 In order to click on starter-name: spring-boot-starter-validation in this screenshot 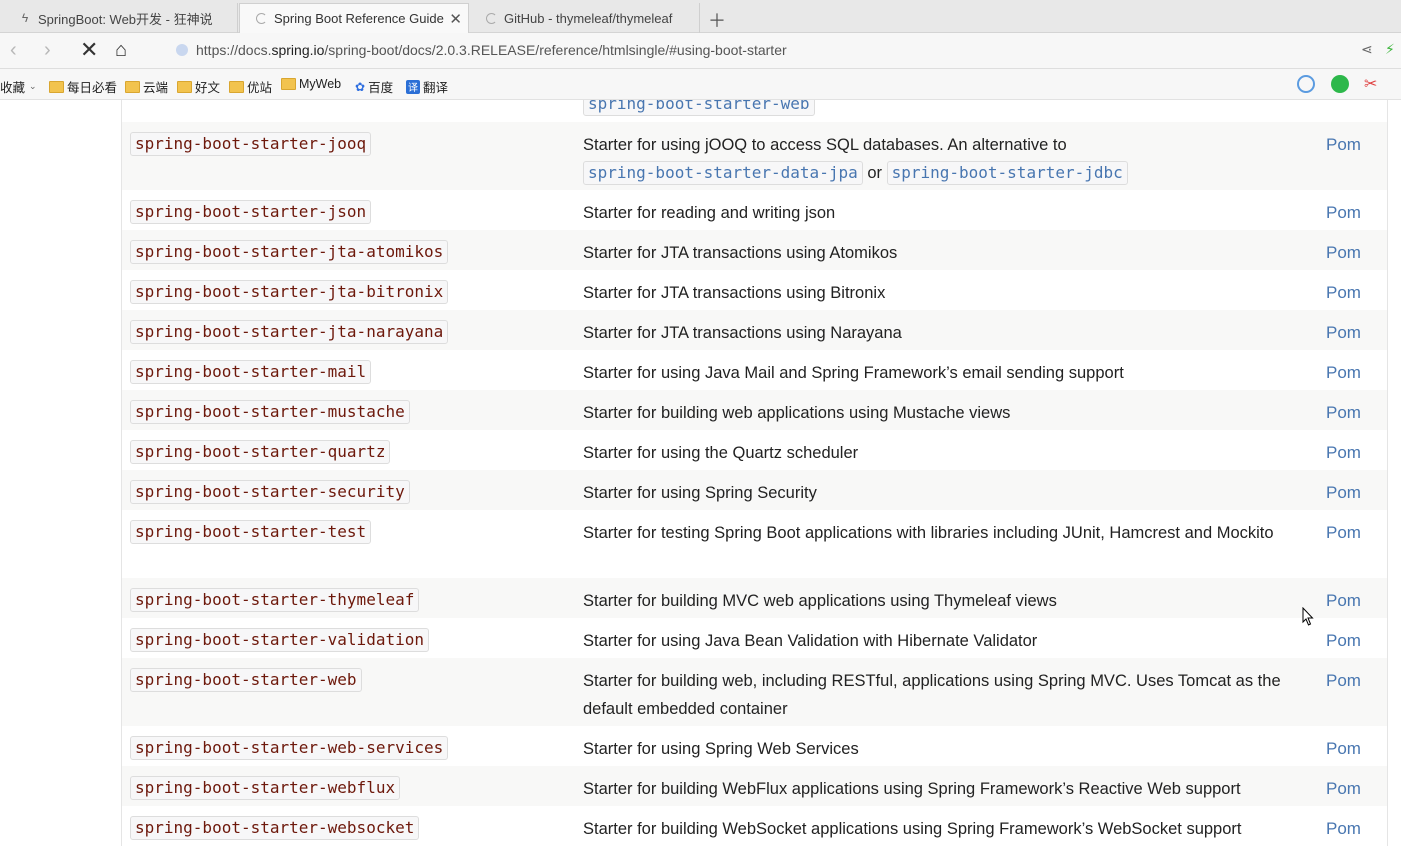, I will do `click(279, 640)`.